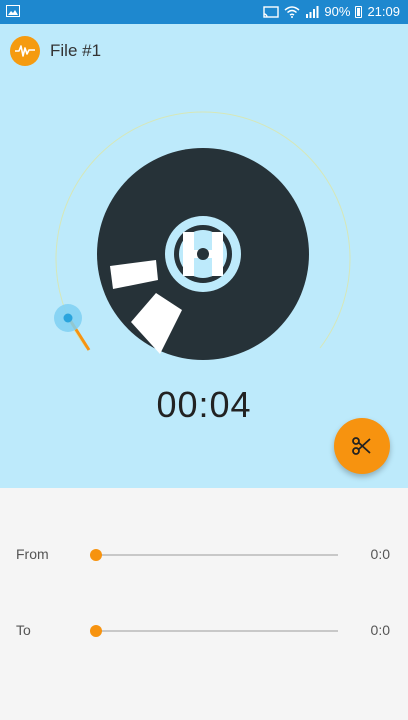  I want to click on from-row: From 0:0, so click(204, 555).